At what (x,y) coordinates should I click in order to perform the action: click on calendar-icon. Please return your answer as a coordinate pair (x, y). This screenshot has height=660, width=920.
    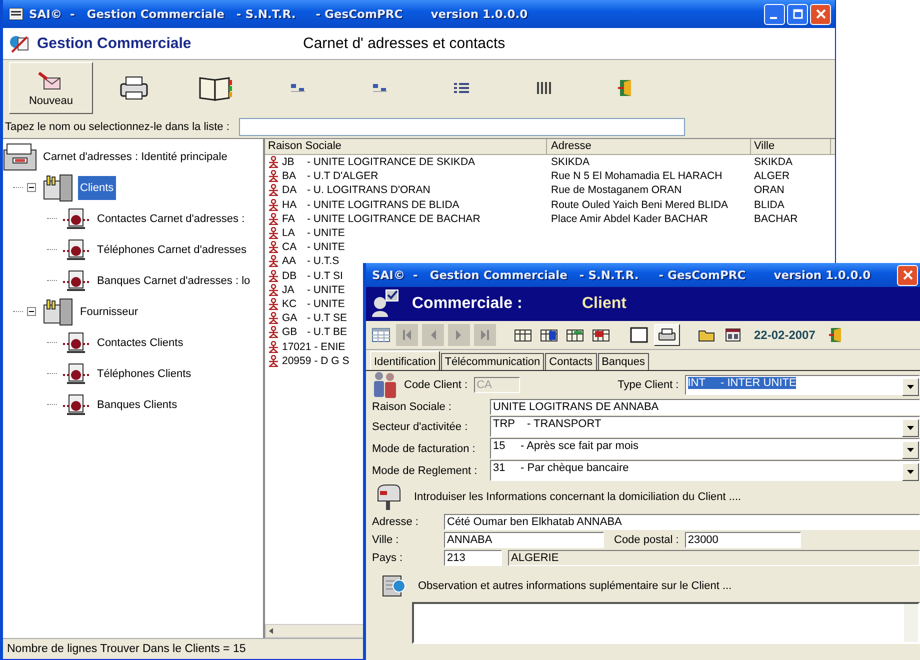
    Looking at the image, I should click on (733, 335).